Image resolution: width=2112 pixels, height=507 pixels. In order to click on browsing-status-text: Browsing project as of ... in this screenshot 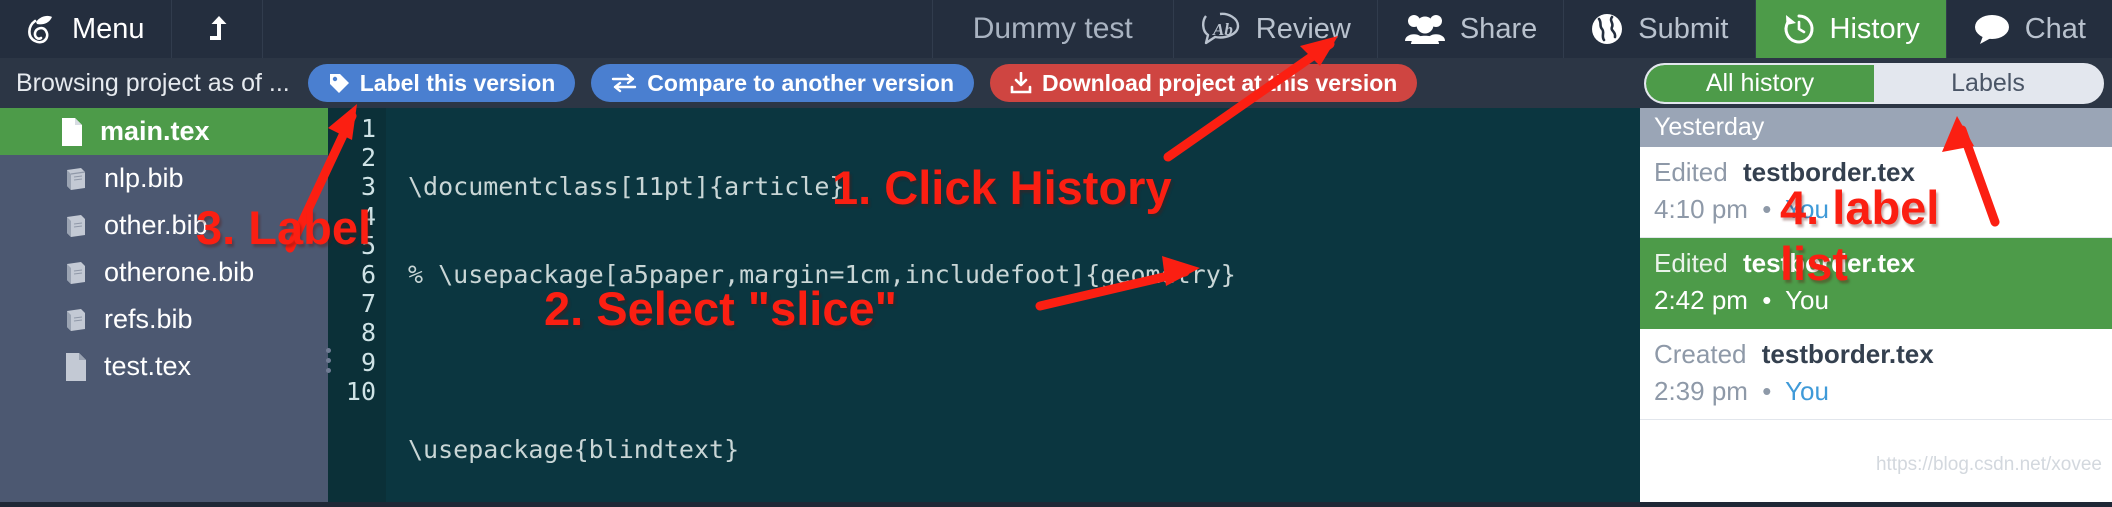, I will do `click(153, 82)`.